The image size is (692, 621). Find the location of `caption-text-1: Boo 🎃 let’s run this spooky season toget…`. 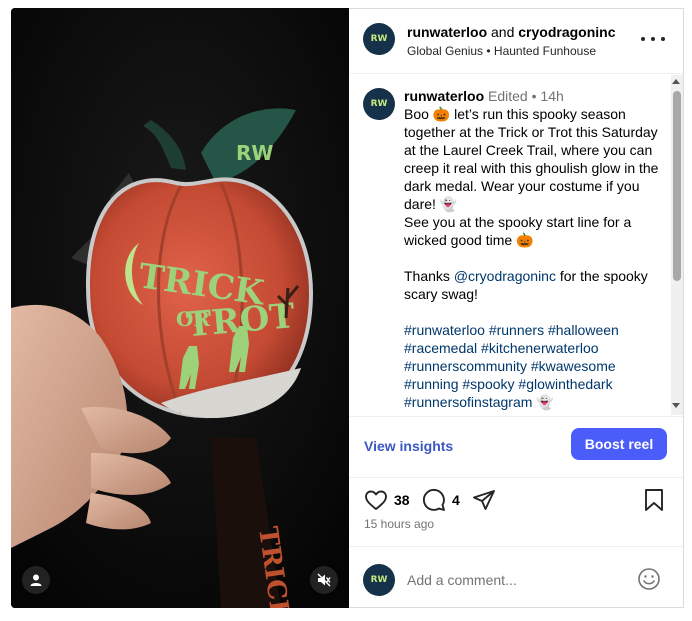

caption-text-1: Boo 🎃 let’s run this spooky season toget… is located at coordinates (531, 159).